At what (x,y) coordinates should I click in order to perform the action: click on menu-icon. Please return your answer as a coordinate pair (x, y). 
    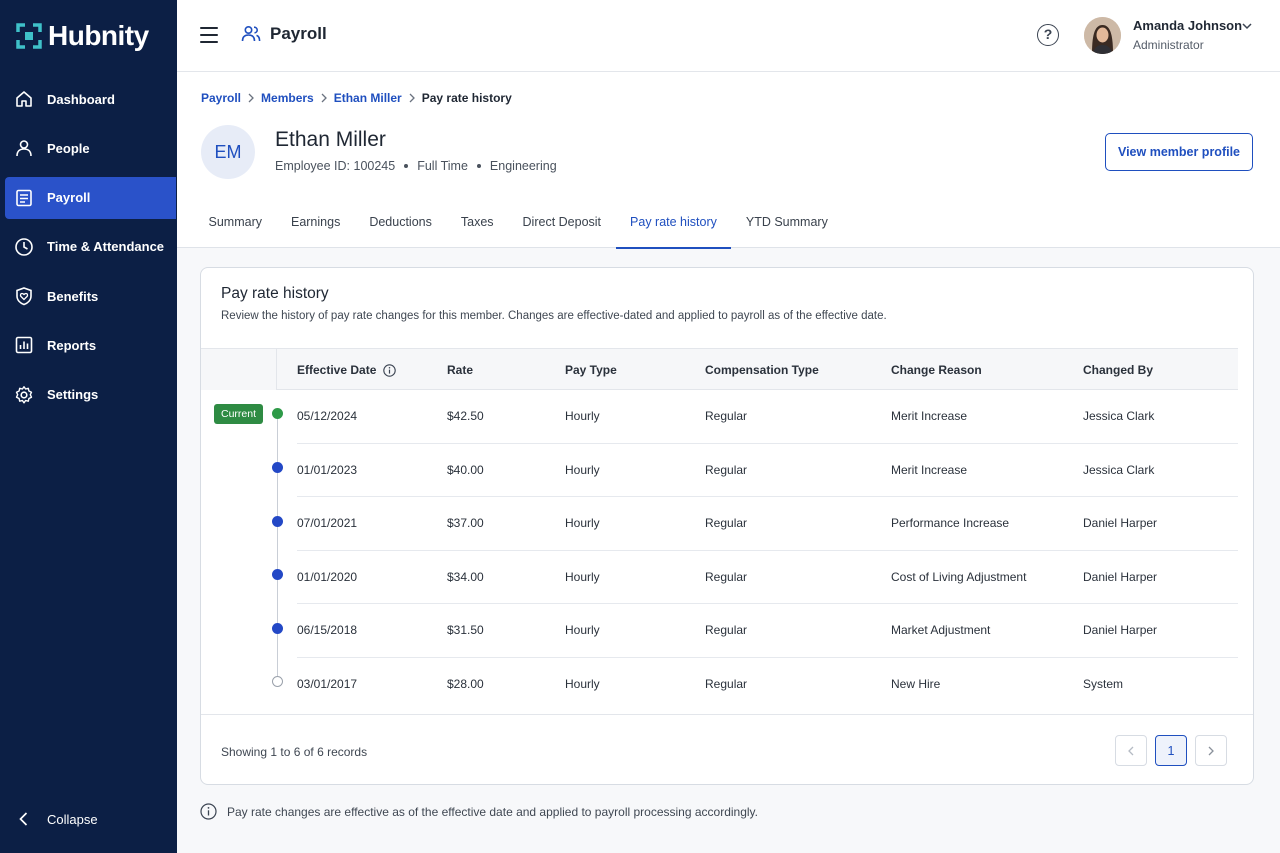
    Looking at the image, I should click on (209, 35).